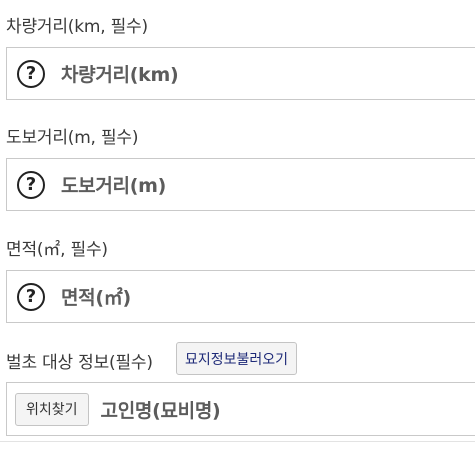 Image resolution: width=475 pixels, height=458 pixels. What do you see at coordinates (72, 138) in the screenshot?
I see `walk-distance-label: 도보거리(m, 필수)` at bounding box center [72, 138].